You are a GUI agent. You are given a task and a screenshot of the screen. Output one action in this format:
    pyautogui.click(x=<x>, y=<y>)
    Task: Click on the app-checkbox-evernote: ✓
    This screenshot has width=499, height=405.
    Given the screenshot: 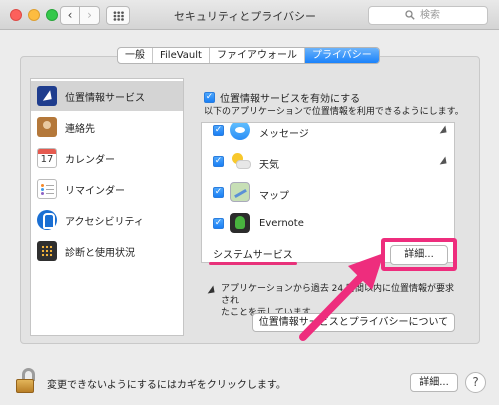 What is the action you would take?
    pyautogui.click(x=218, y=223)
    